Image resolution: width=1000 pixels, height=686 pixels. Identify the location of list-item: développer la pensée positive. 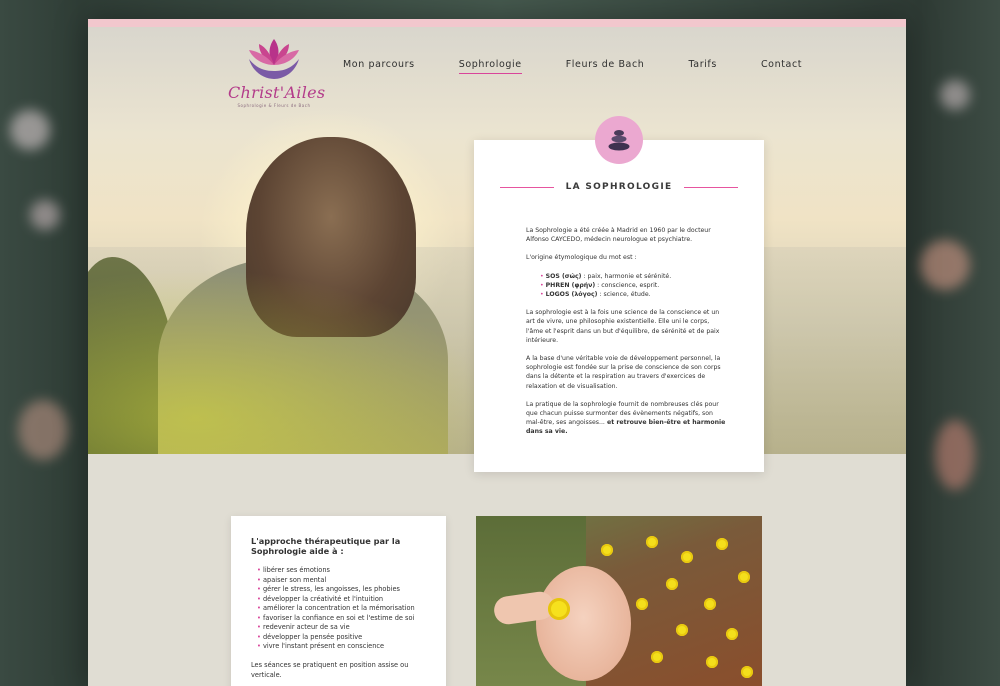
(336, 638).